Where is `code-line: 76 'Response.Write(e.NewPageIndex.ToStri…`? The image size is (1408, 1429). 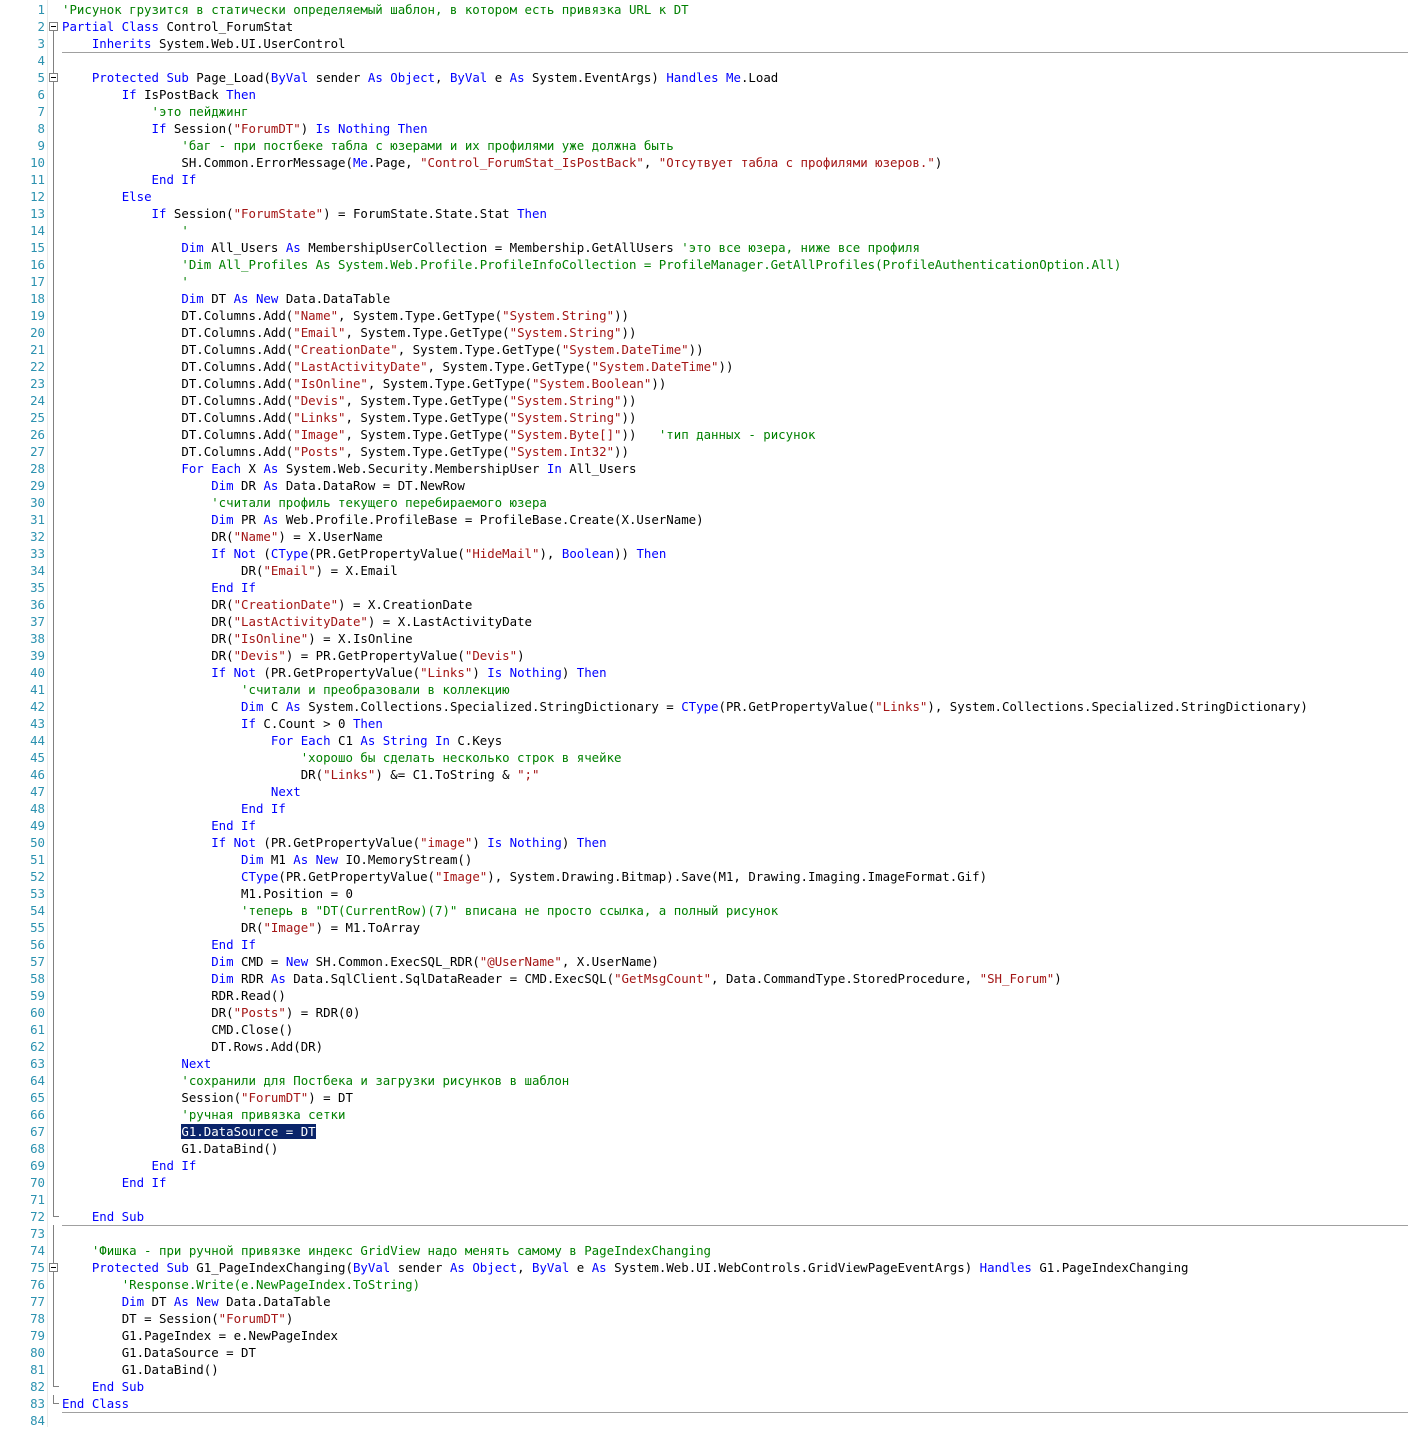
code-line: 76 'Response.Write(e.NewPageIndex.ToStri… is located at coordinates (704, 1284).